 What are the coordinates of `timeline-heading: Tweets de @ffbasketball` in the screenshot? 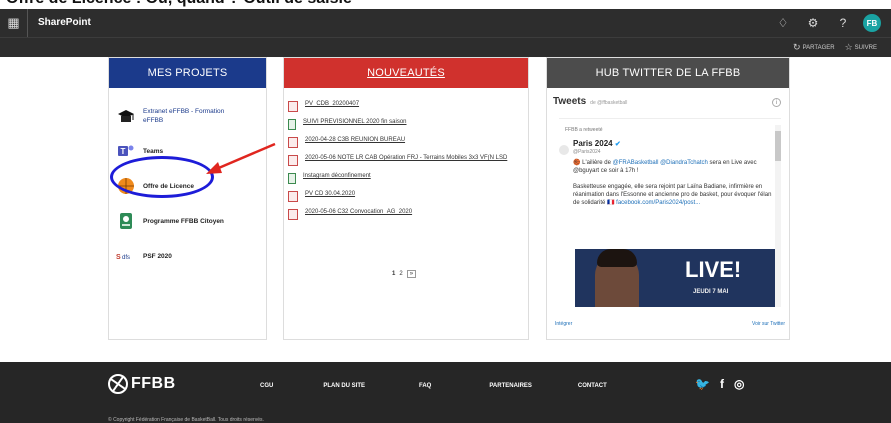 It's located at (590, 101).